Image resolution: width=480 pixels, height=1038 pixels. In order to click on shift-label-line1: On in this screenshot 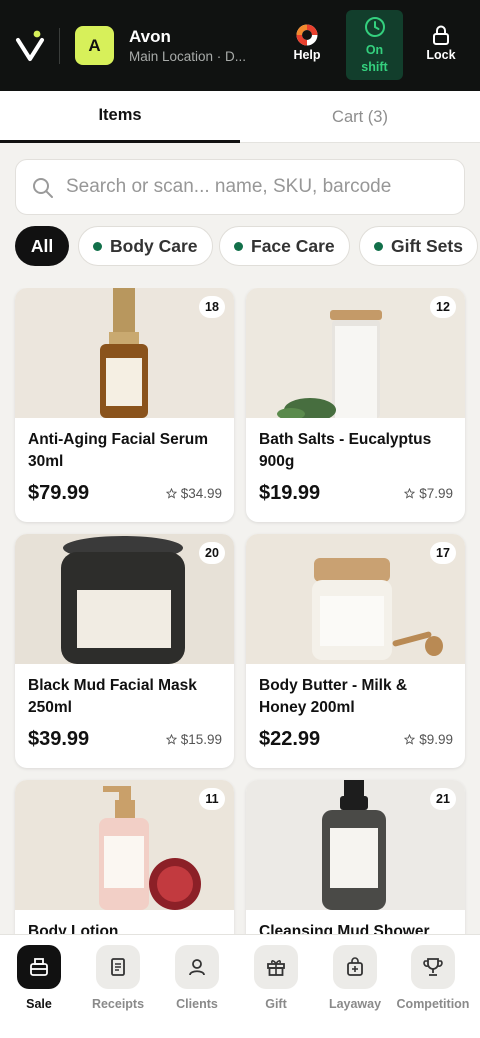, I will do `click(374, 50)`.